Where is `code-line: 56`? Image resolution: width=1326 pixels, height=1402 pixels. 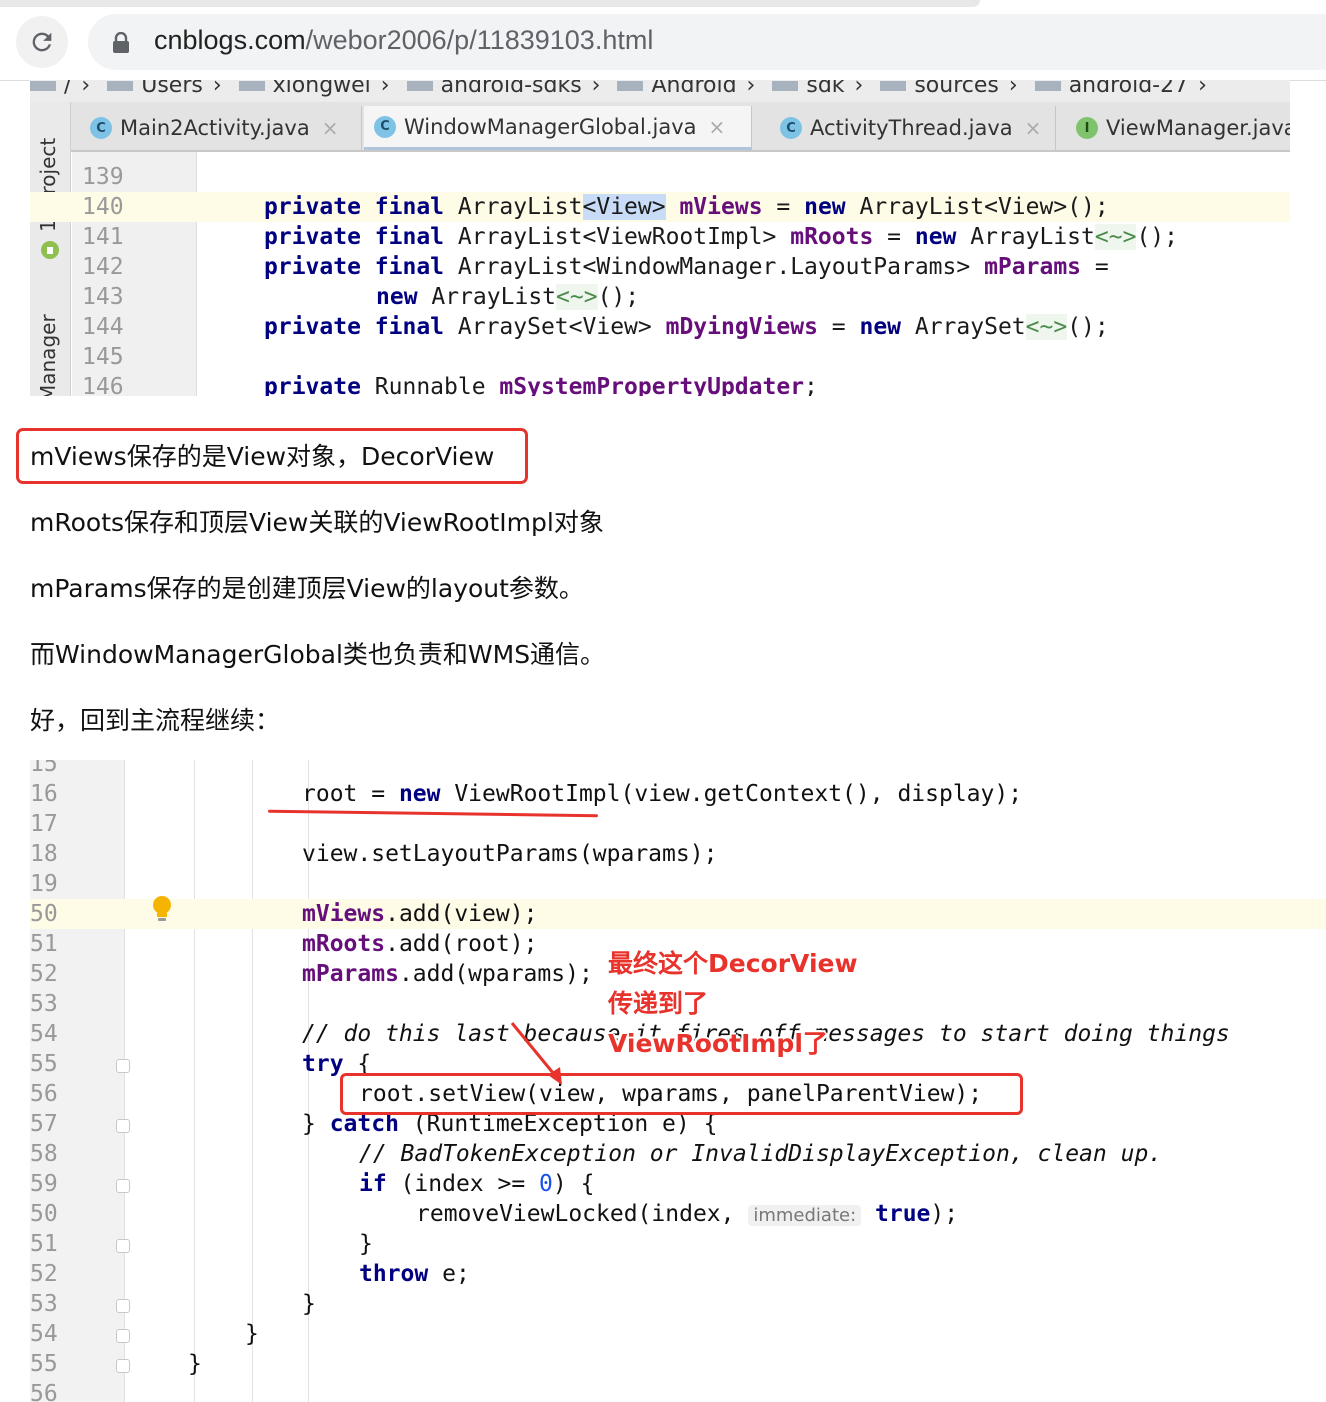
code-line: 56 is located at coordinates (678, 1390).